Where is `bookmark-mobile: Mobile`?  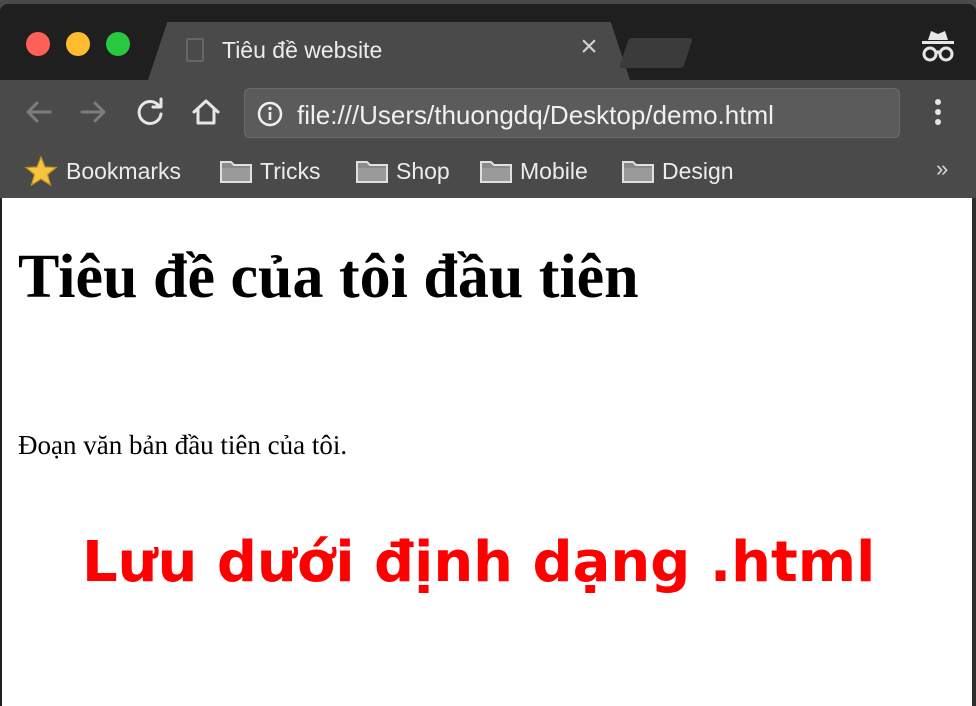 bookmark-mobile: Mobile is located at coordinates (534, 171).